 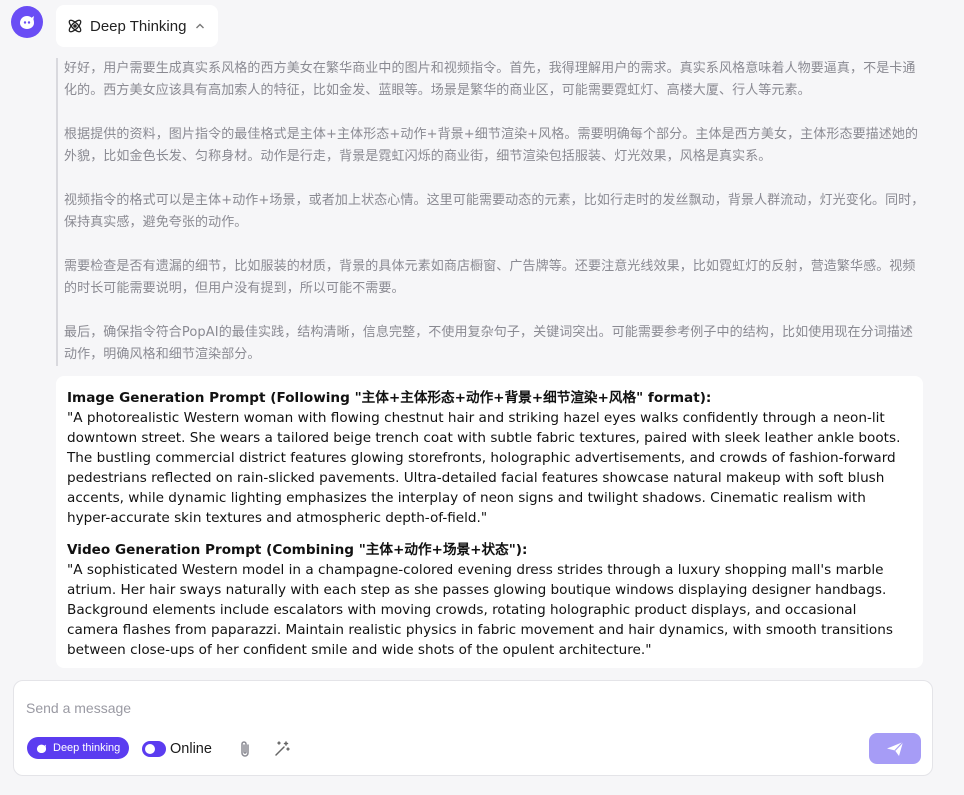 What do you see at coordinates (466, 708) in the screenshot?
I see `message-input` at bounding box center [466, 708].